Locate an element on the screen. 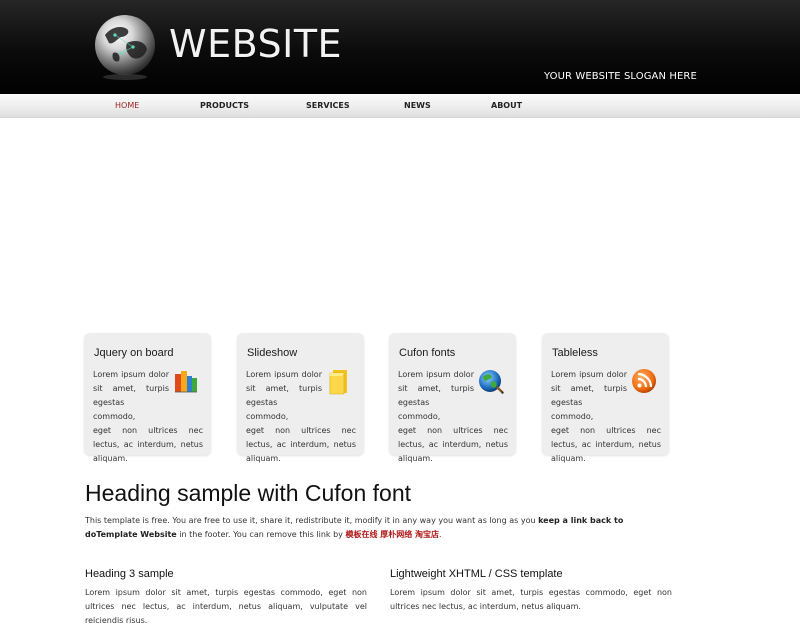 This screenshot has height=628, width=800. main-navigation: HOME PRODUCTS SERVICES NEWS ABOUT is located at coordinates (400, 106).